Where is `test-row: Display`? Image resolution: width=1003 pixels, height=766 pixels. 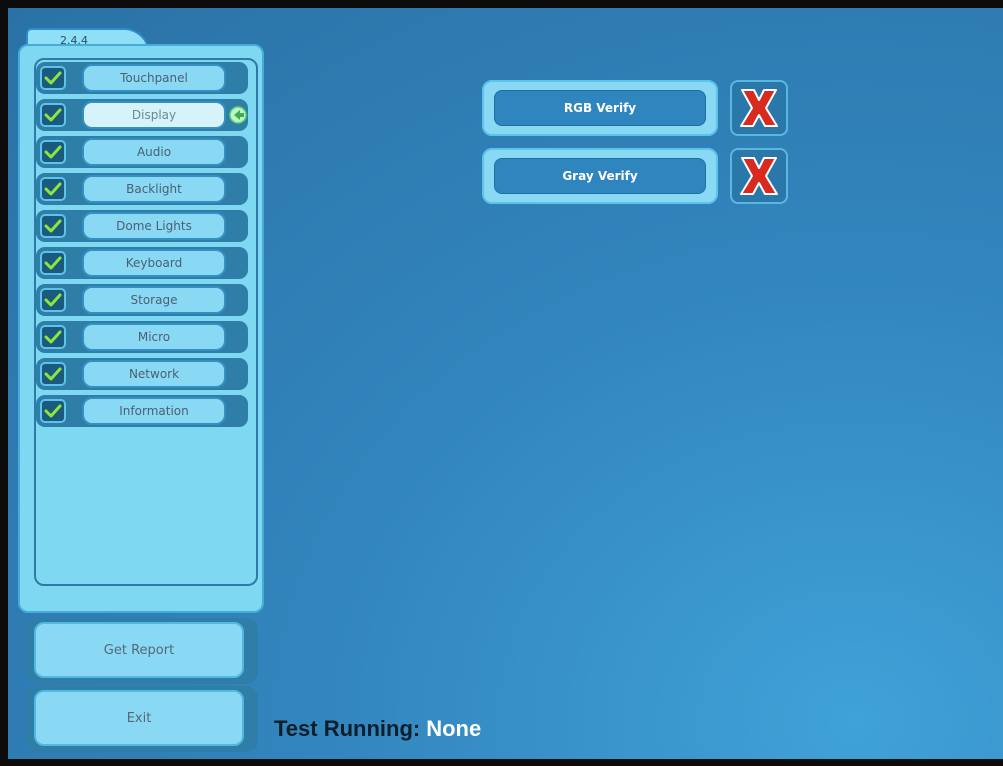
test-row: Display is located at coordinates (142, 115).